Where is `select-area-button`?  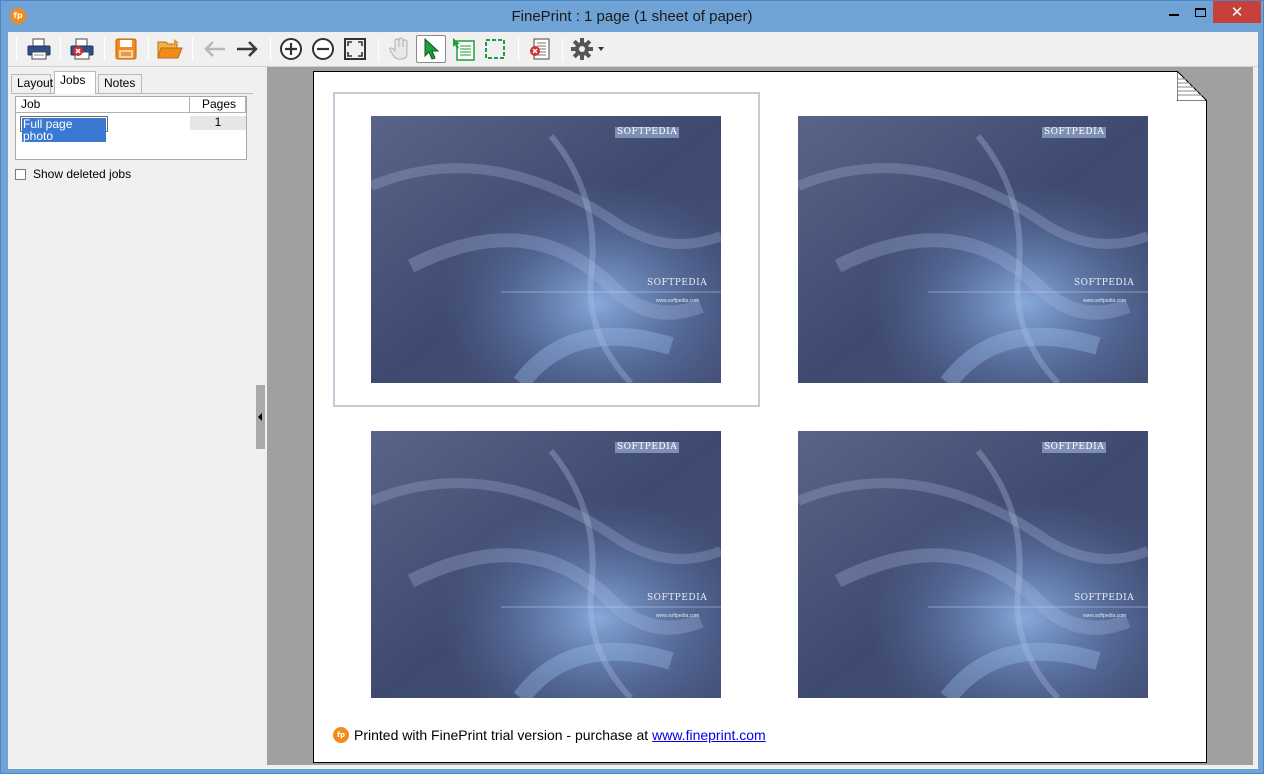
select-area-button is located at coordinates (495, 49).